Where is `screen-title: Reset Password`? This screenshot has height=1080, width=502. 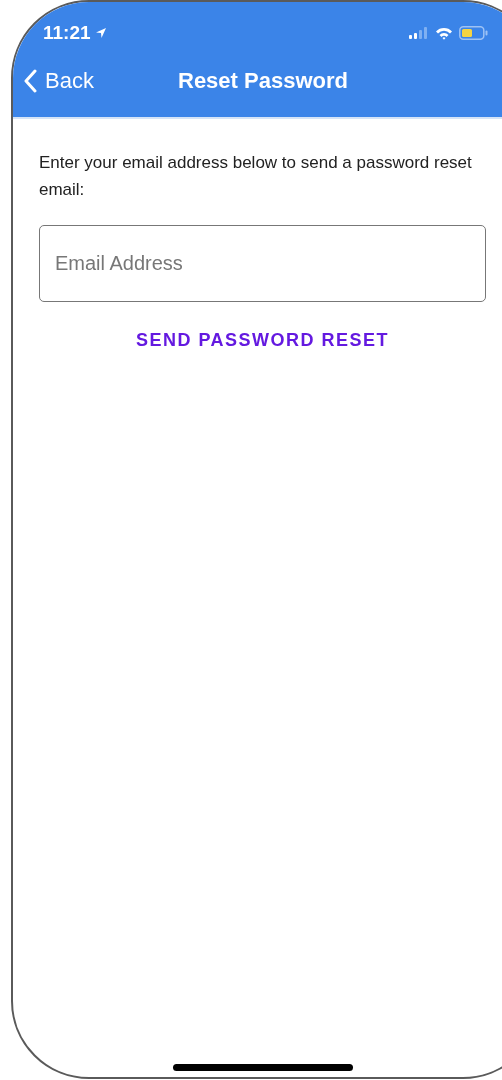
screen-title: Reset Password is located at coordinates (263, 81).